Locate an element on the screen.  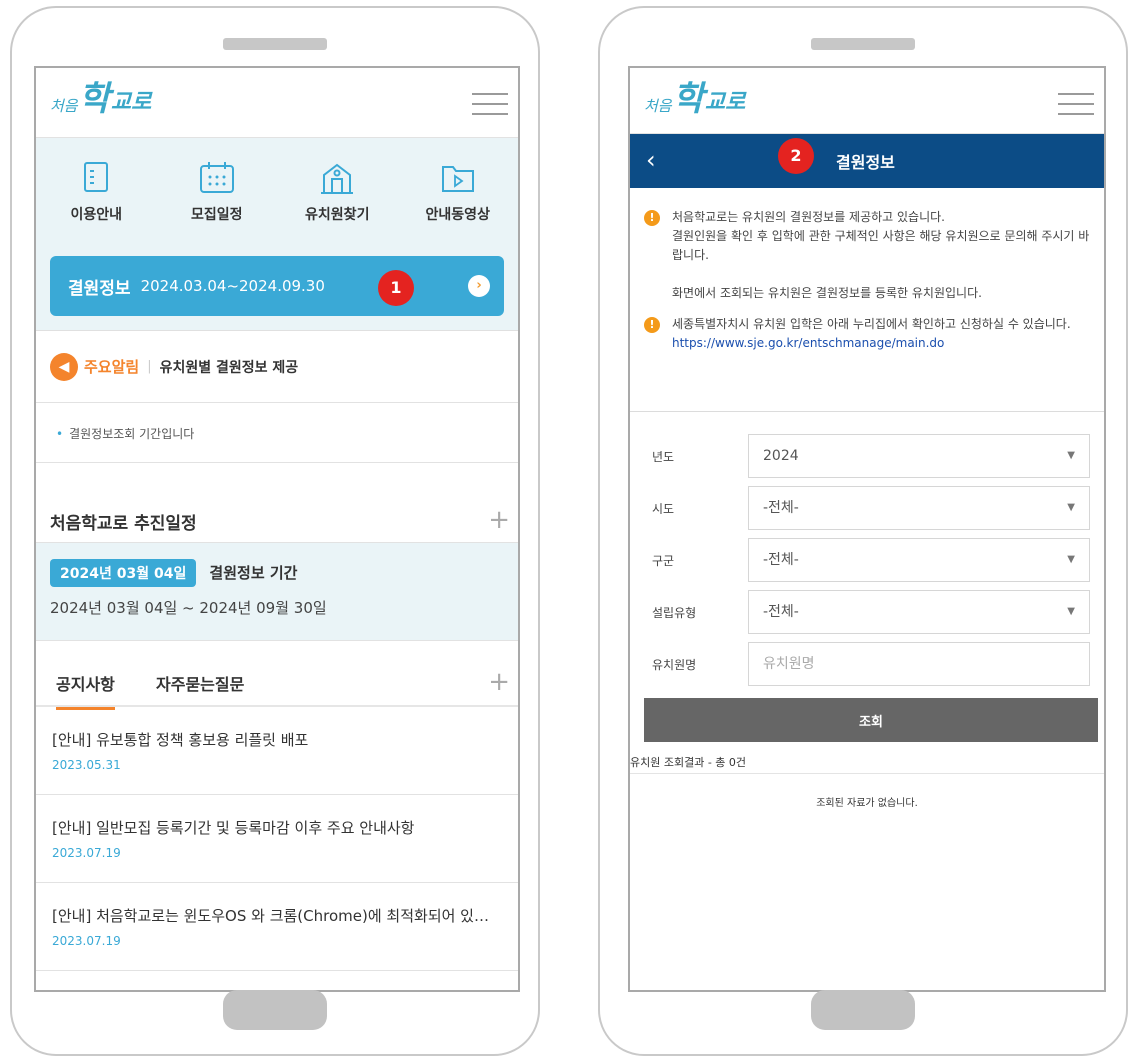
tab-faq: 자주묻는질문 is located at coordinates (200, 689).